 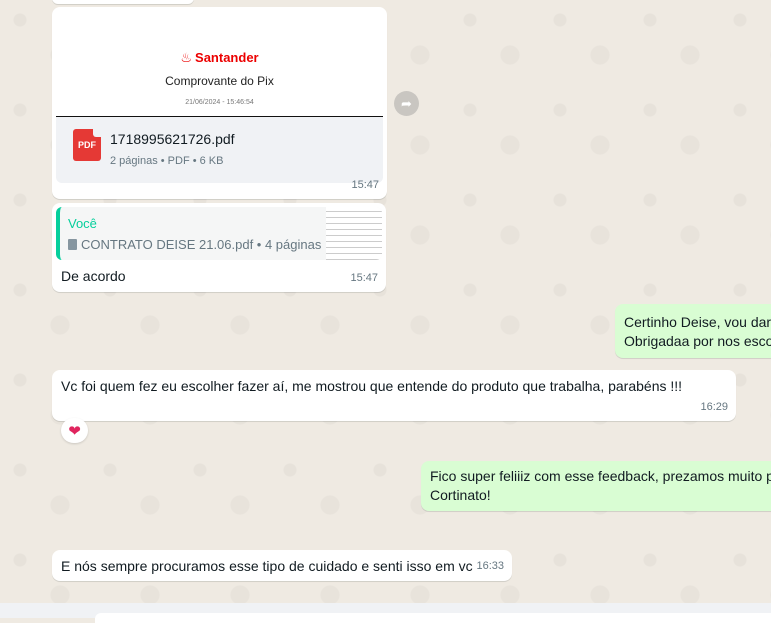 What do you see at coordinates (490, 566) in the screenshot?
I see `message-time: 16:33` at bounding box center [490, 566].